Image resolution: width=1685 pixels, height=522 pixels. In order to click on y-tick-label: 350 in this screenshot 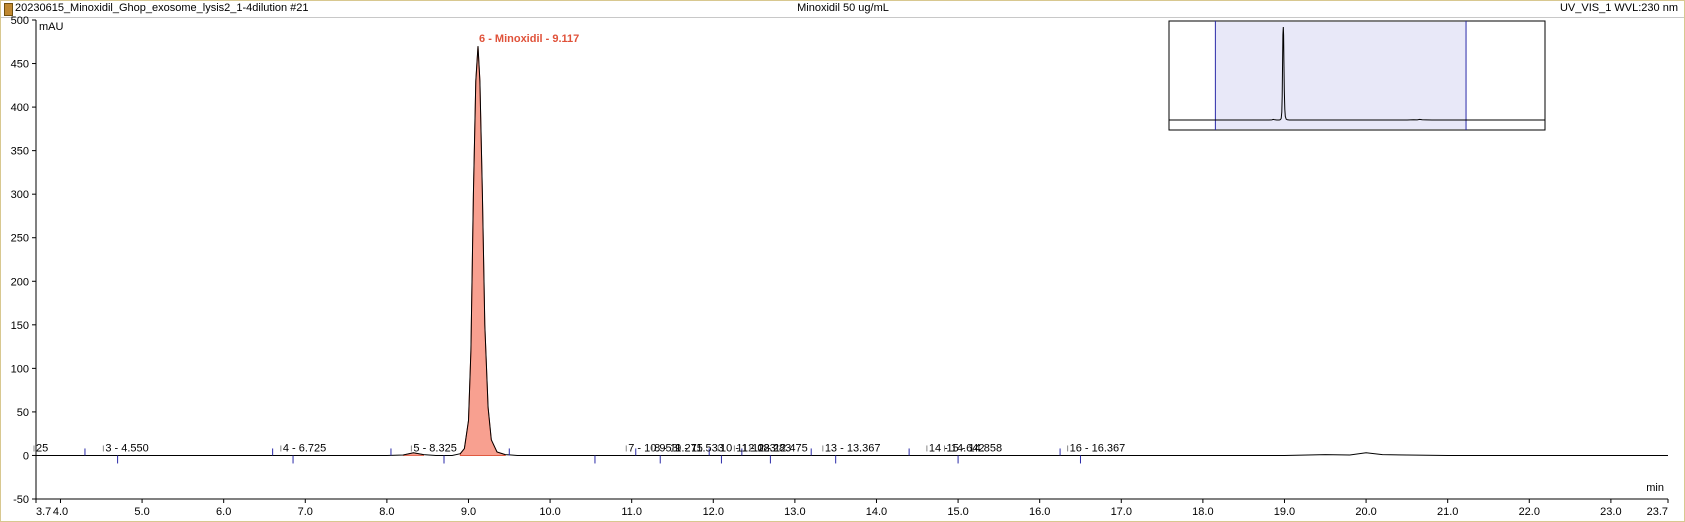, I will do `click(20, 152)`.